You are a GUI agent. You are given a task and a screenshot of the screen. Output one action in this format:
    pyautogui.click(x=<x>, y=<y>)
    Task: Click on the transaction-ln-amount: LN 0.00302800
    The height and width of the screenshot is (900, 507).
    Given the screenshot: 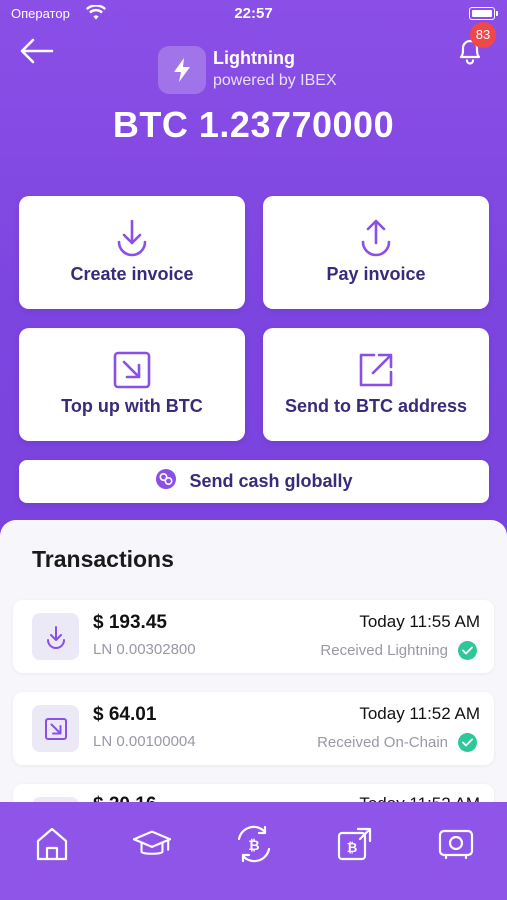 What is the action you would take?
    pyautogui.click(x=144, y=649)
    